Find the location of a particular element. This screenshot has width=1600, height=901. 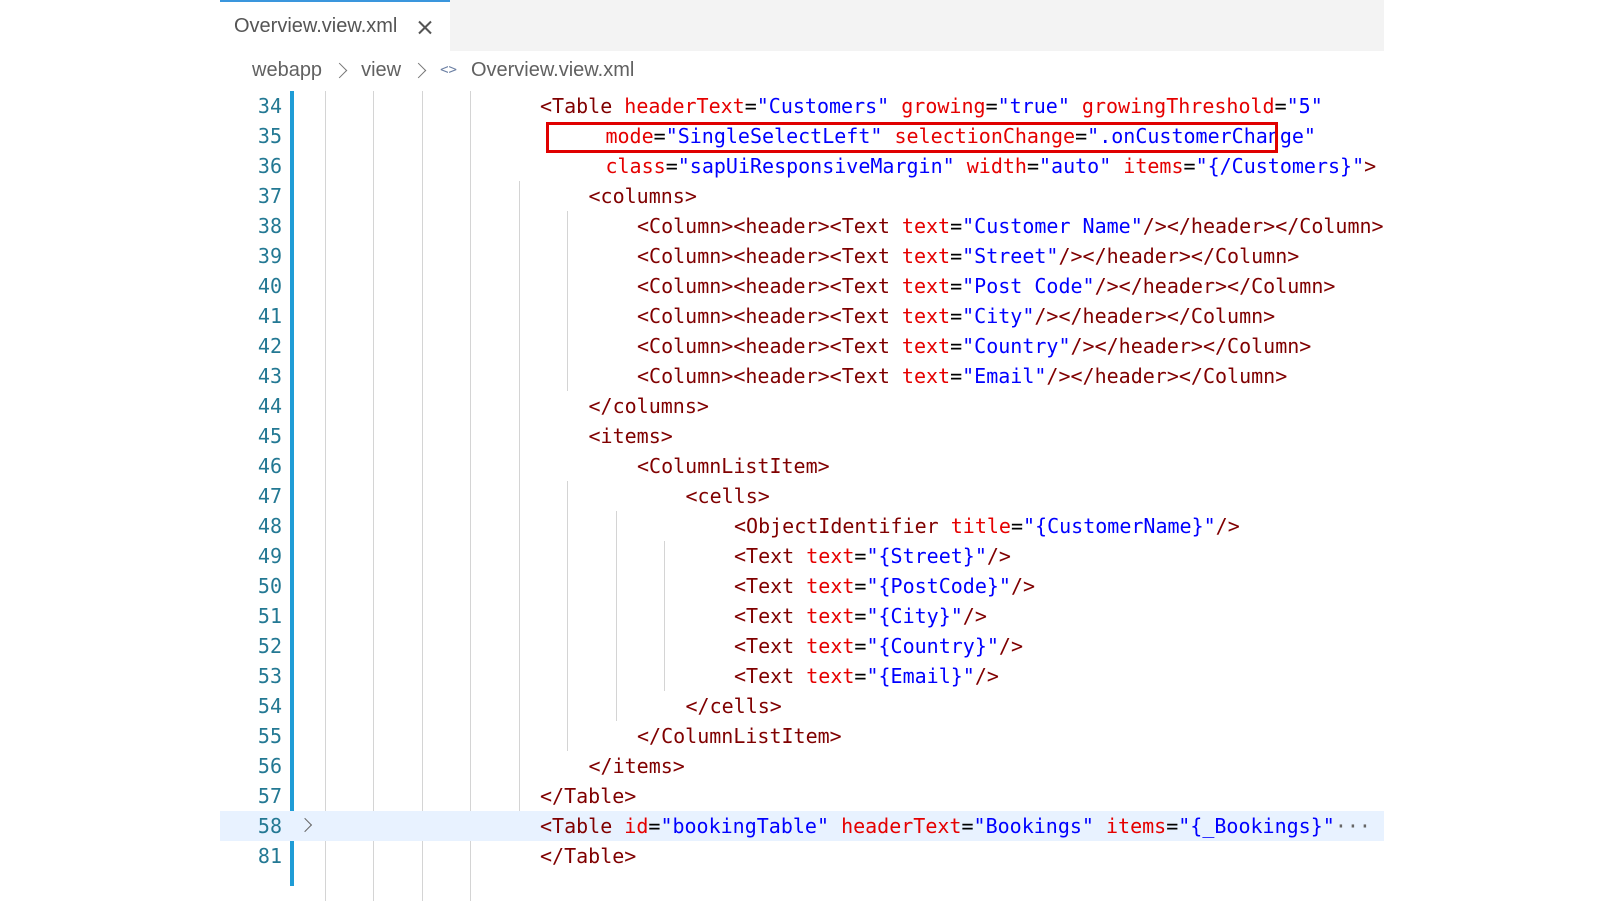

token-str: "Post Code" is located at coordinates (1028, 286).